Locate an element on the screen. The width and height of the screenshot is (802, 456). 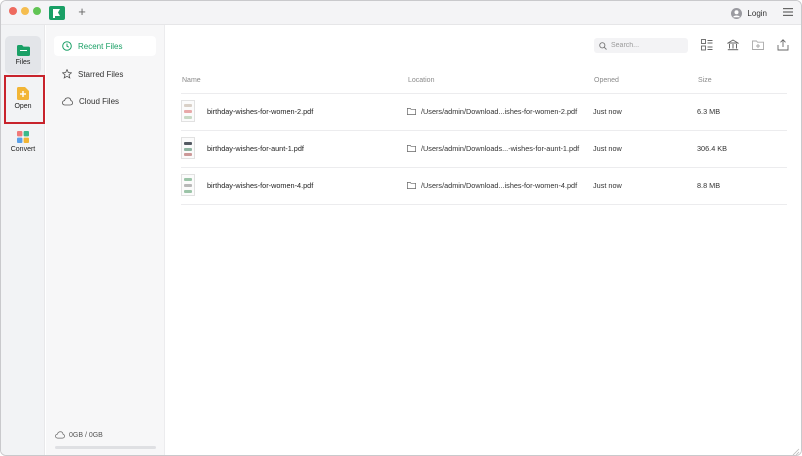
sidebar-item-recent-files: Recent Files is located at coordinates (105, 46).